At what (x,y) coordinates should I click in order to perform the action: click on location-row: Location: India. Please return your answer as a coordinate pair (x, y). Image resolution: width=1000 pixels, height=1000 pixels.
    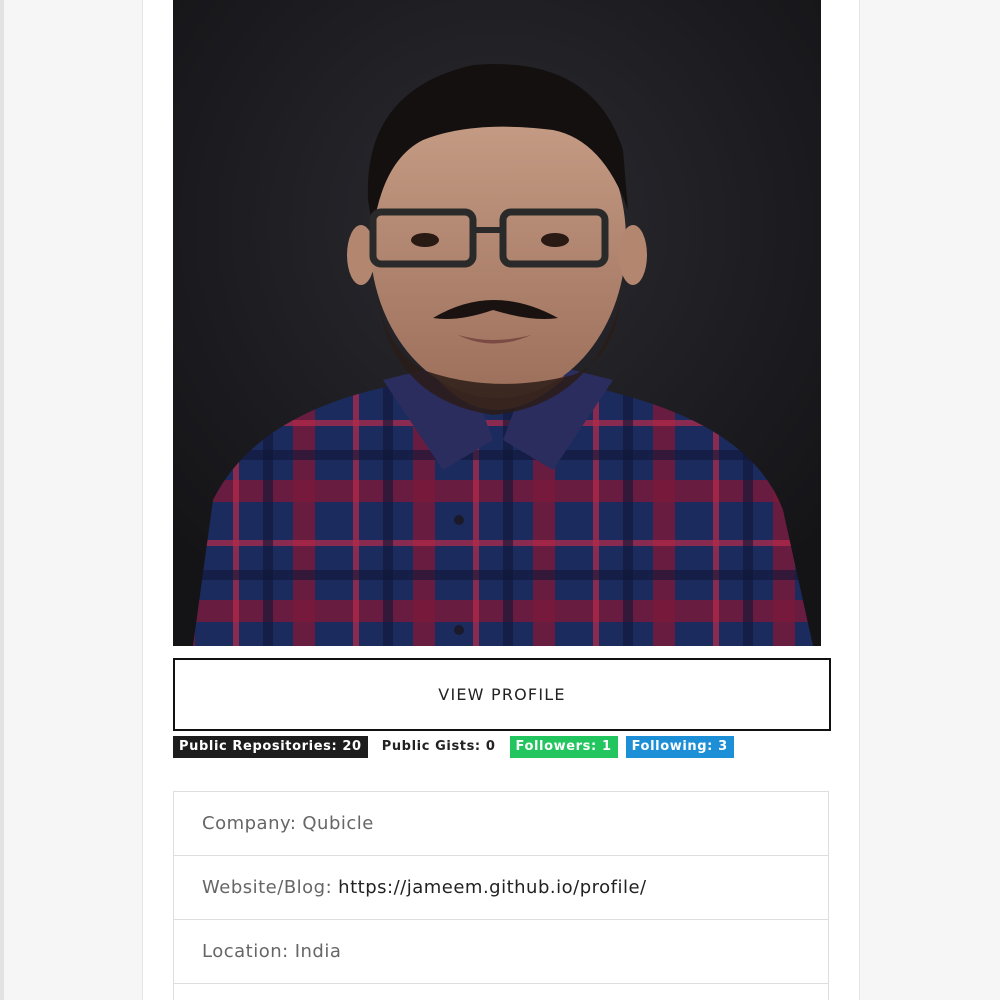
    Looking at the image, I should click on (501, 952).